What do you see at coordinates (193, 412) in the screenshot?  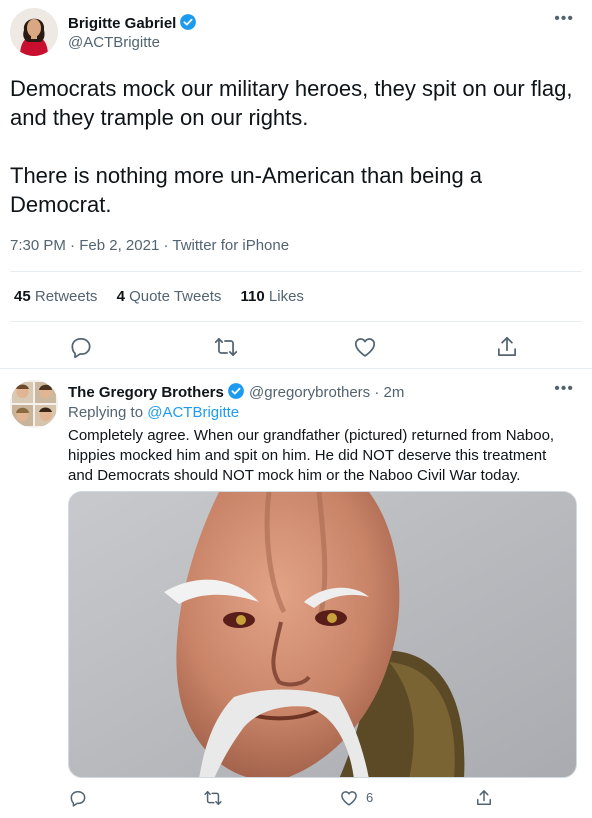 I see `replying-to-mention: @ACTBrigitte` at bounding box center [193, 412].